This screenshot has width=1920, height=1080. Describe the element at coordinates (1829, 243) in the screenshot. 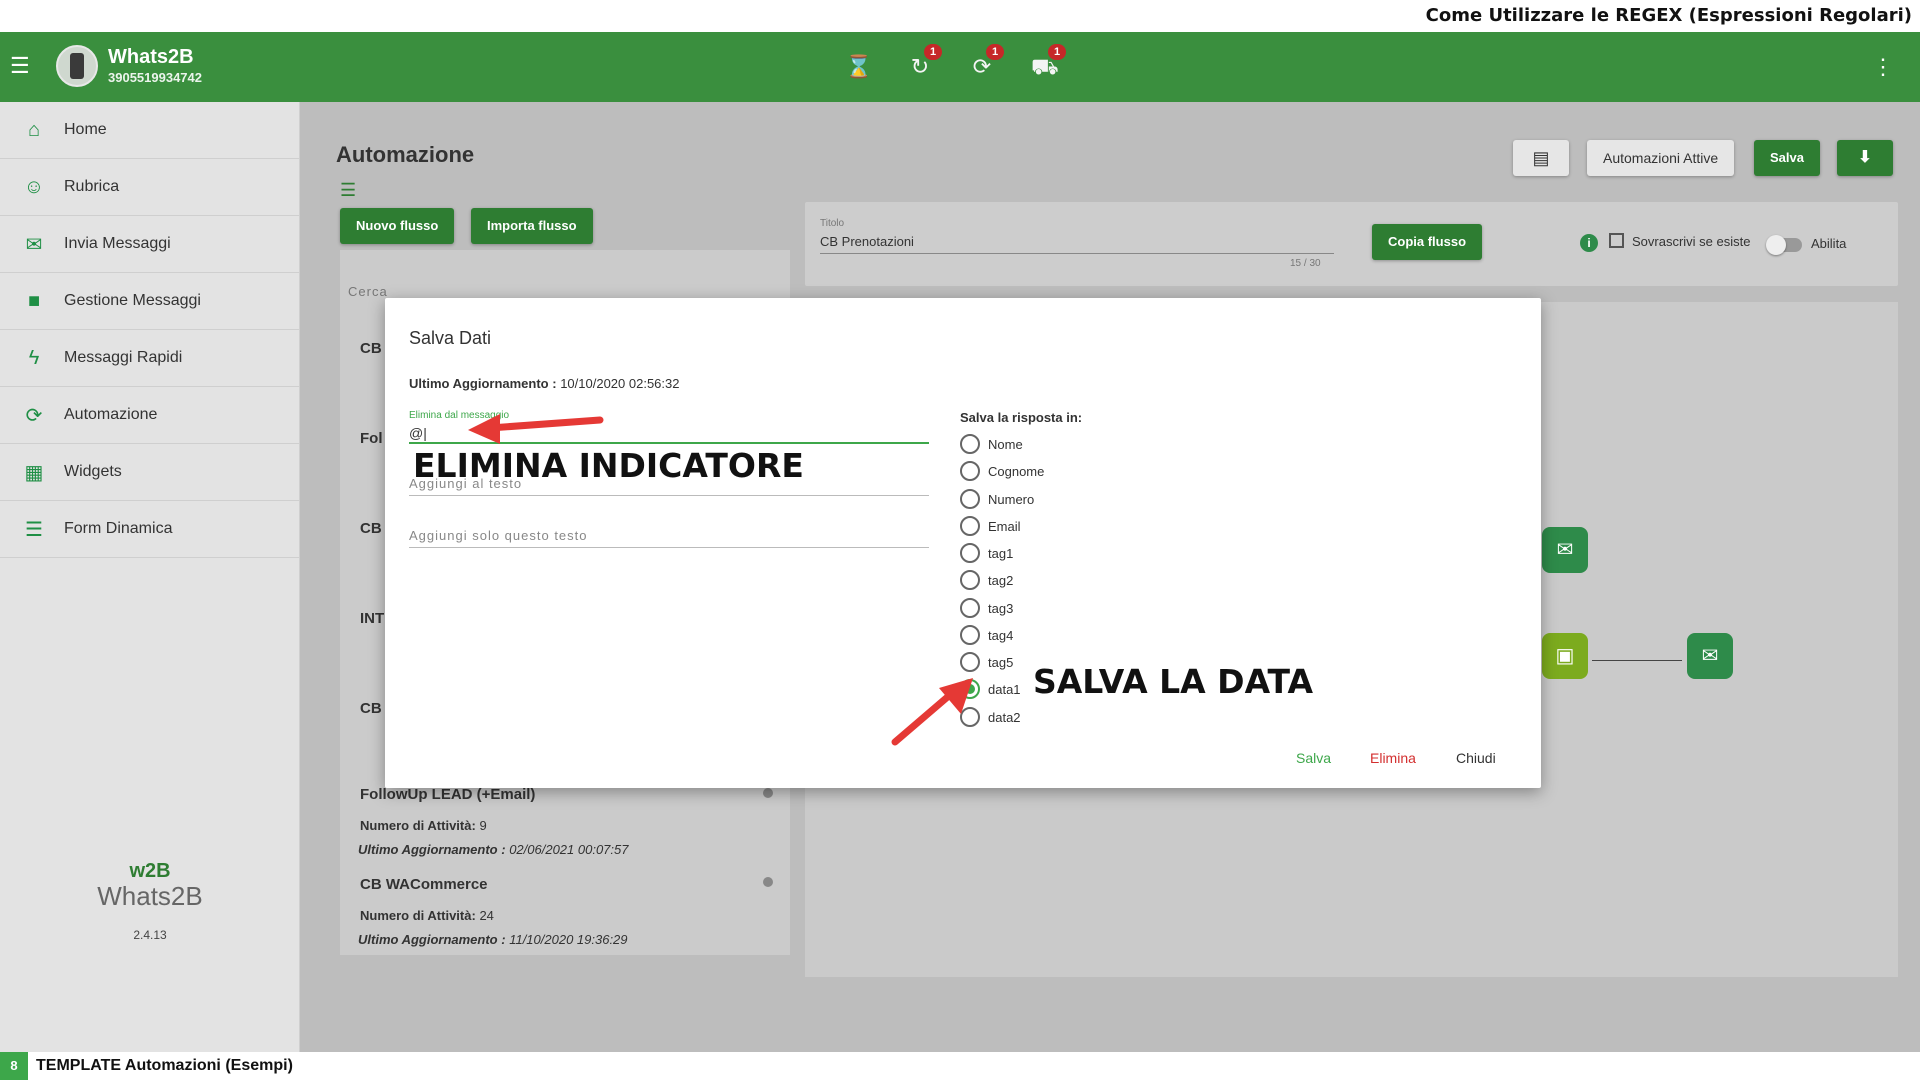

I see `enable-label: Abilita` at that location.